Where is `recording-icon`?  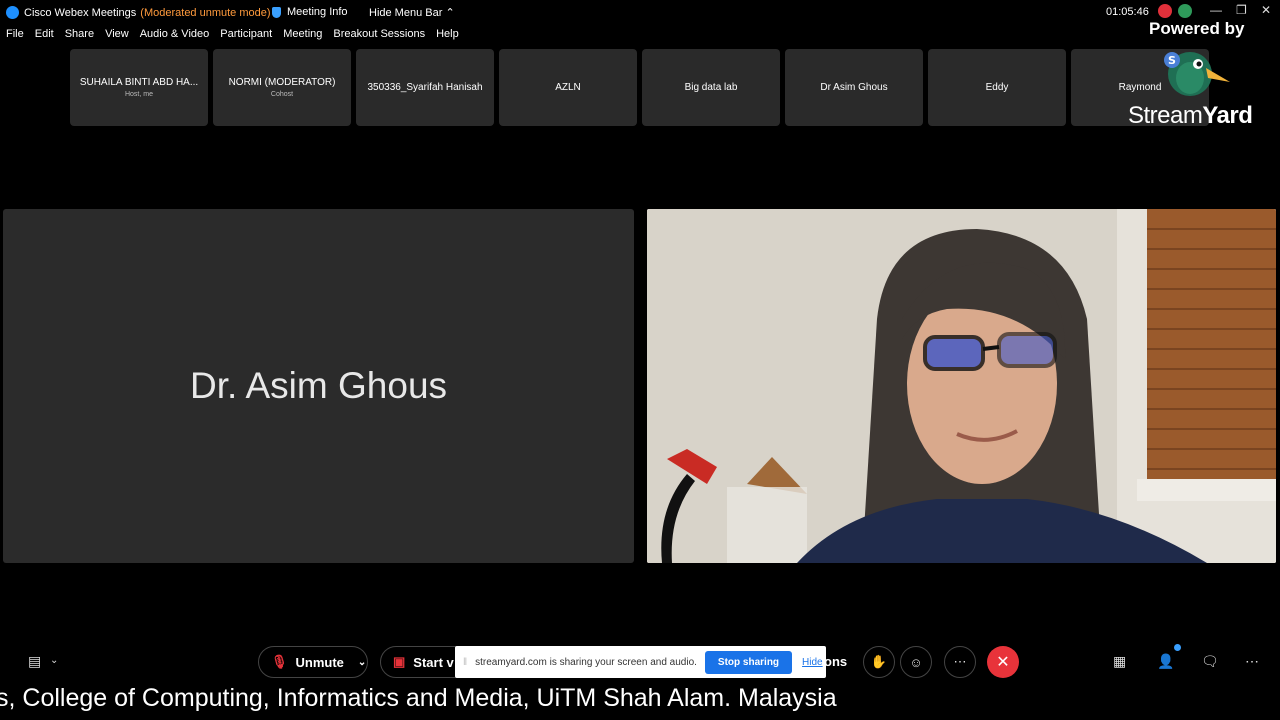 recording-icon is located at coordinates (1165, 11).